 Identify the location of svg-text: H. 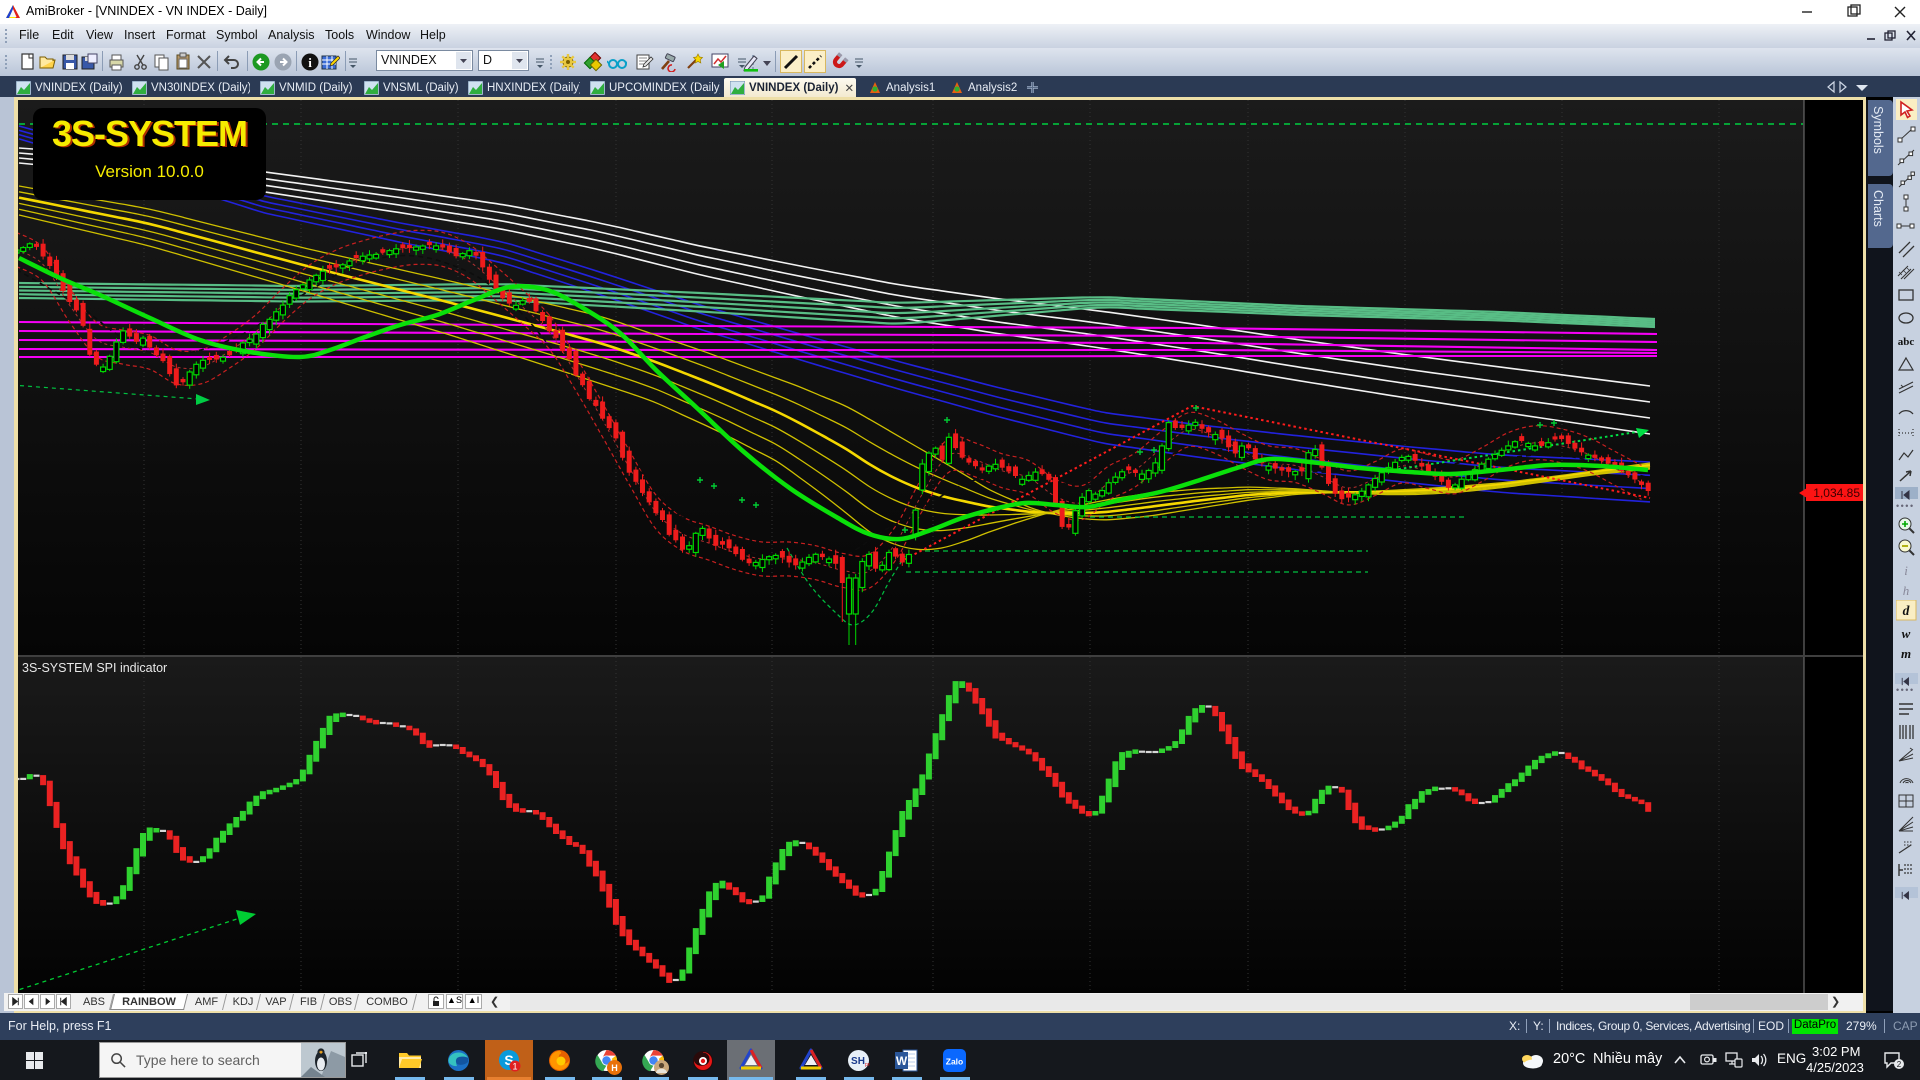
(614, 1068).